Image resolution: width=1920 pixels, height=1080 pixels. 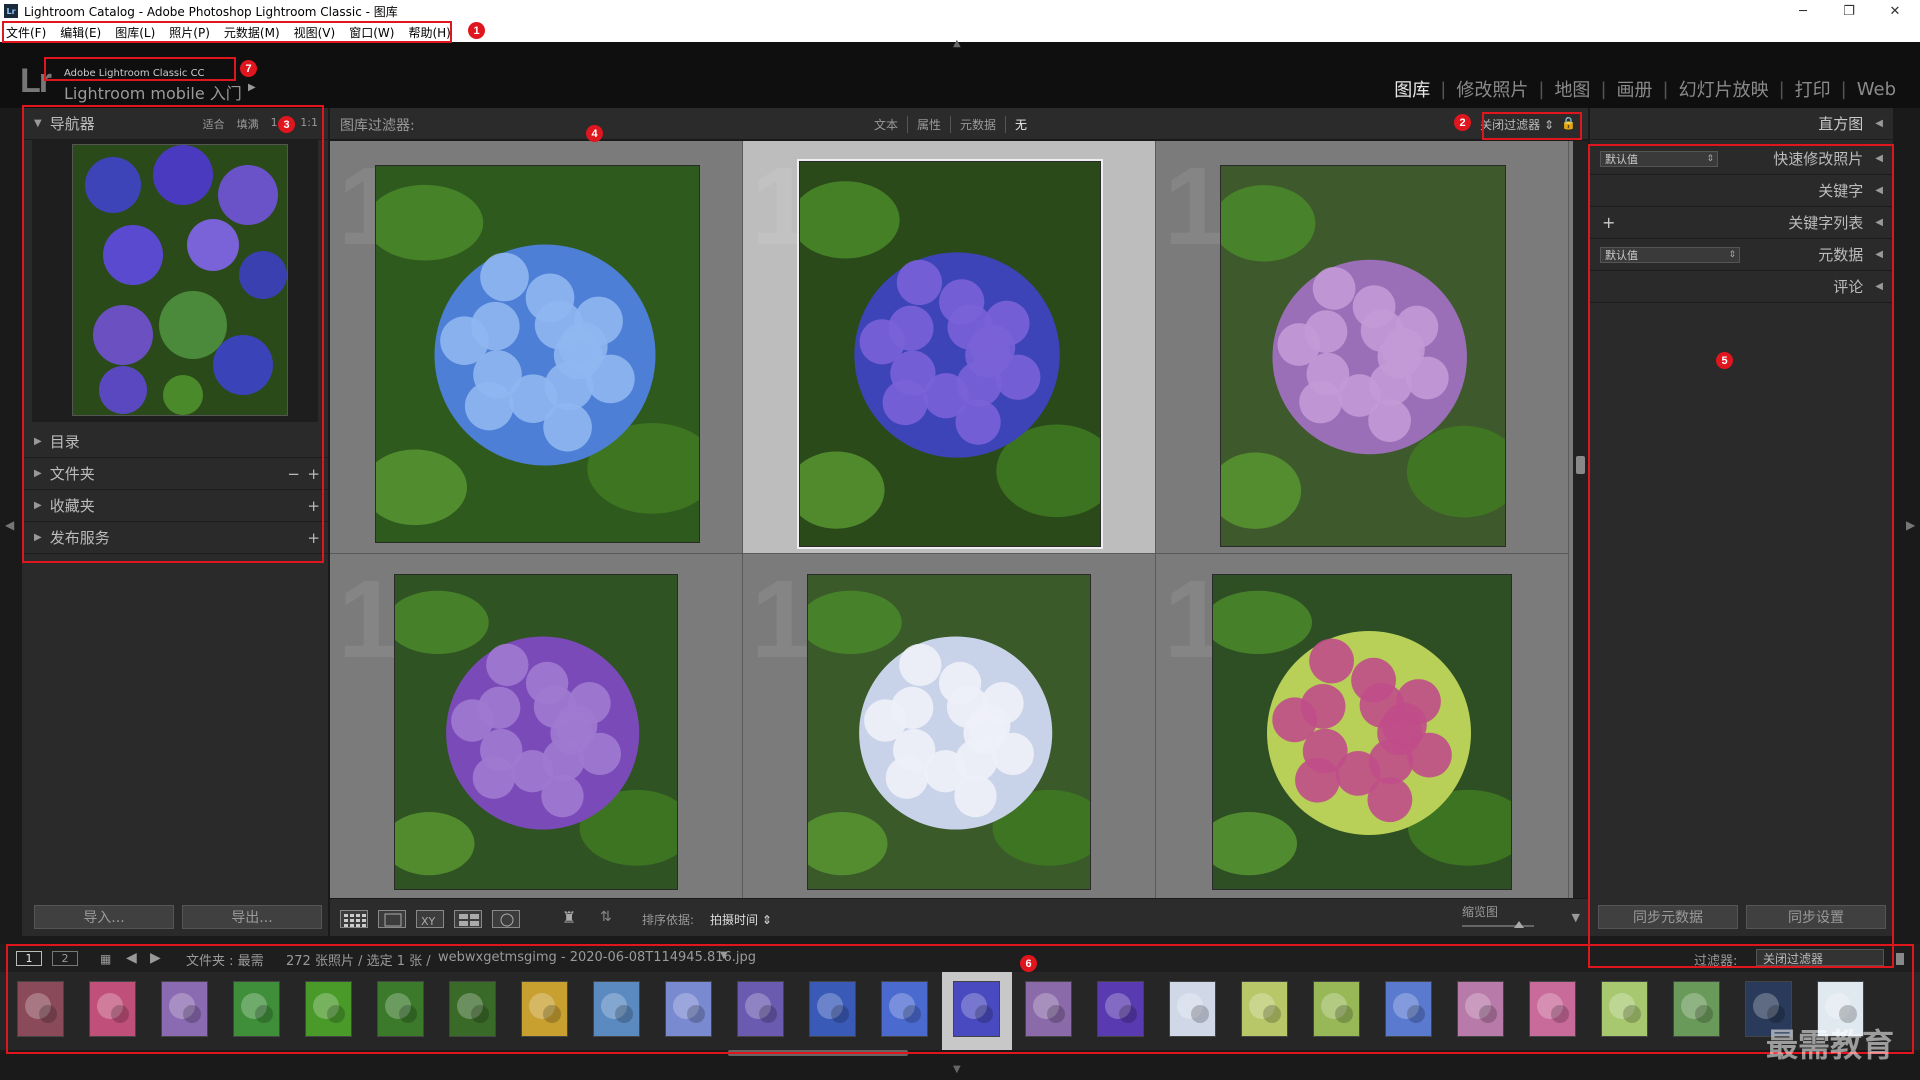 I want to click on forward-arrow-icon: ▶, so click(x=155, y=958).